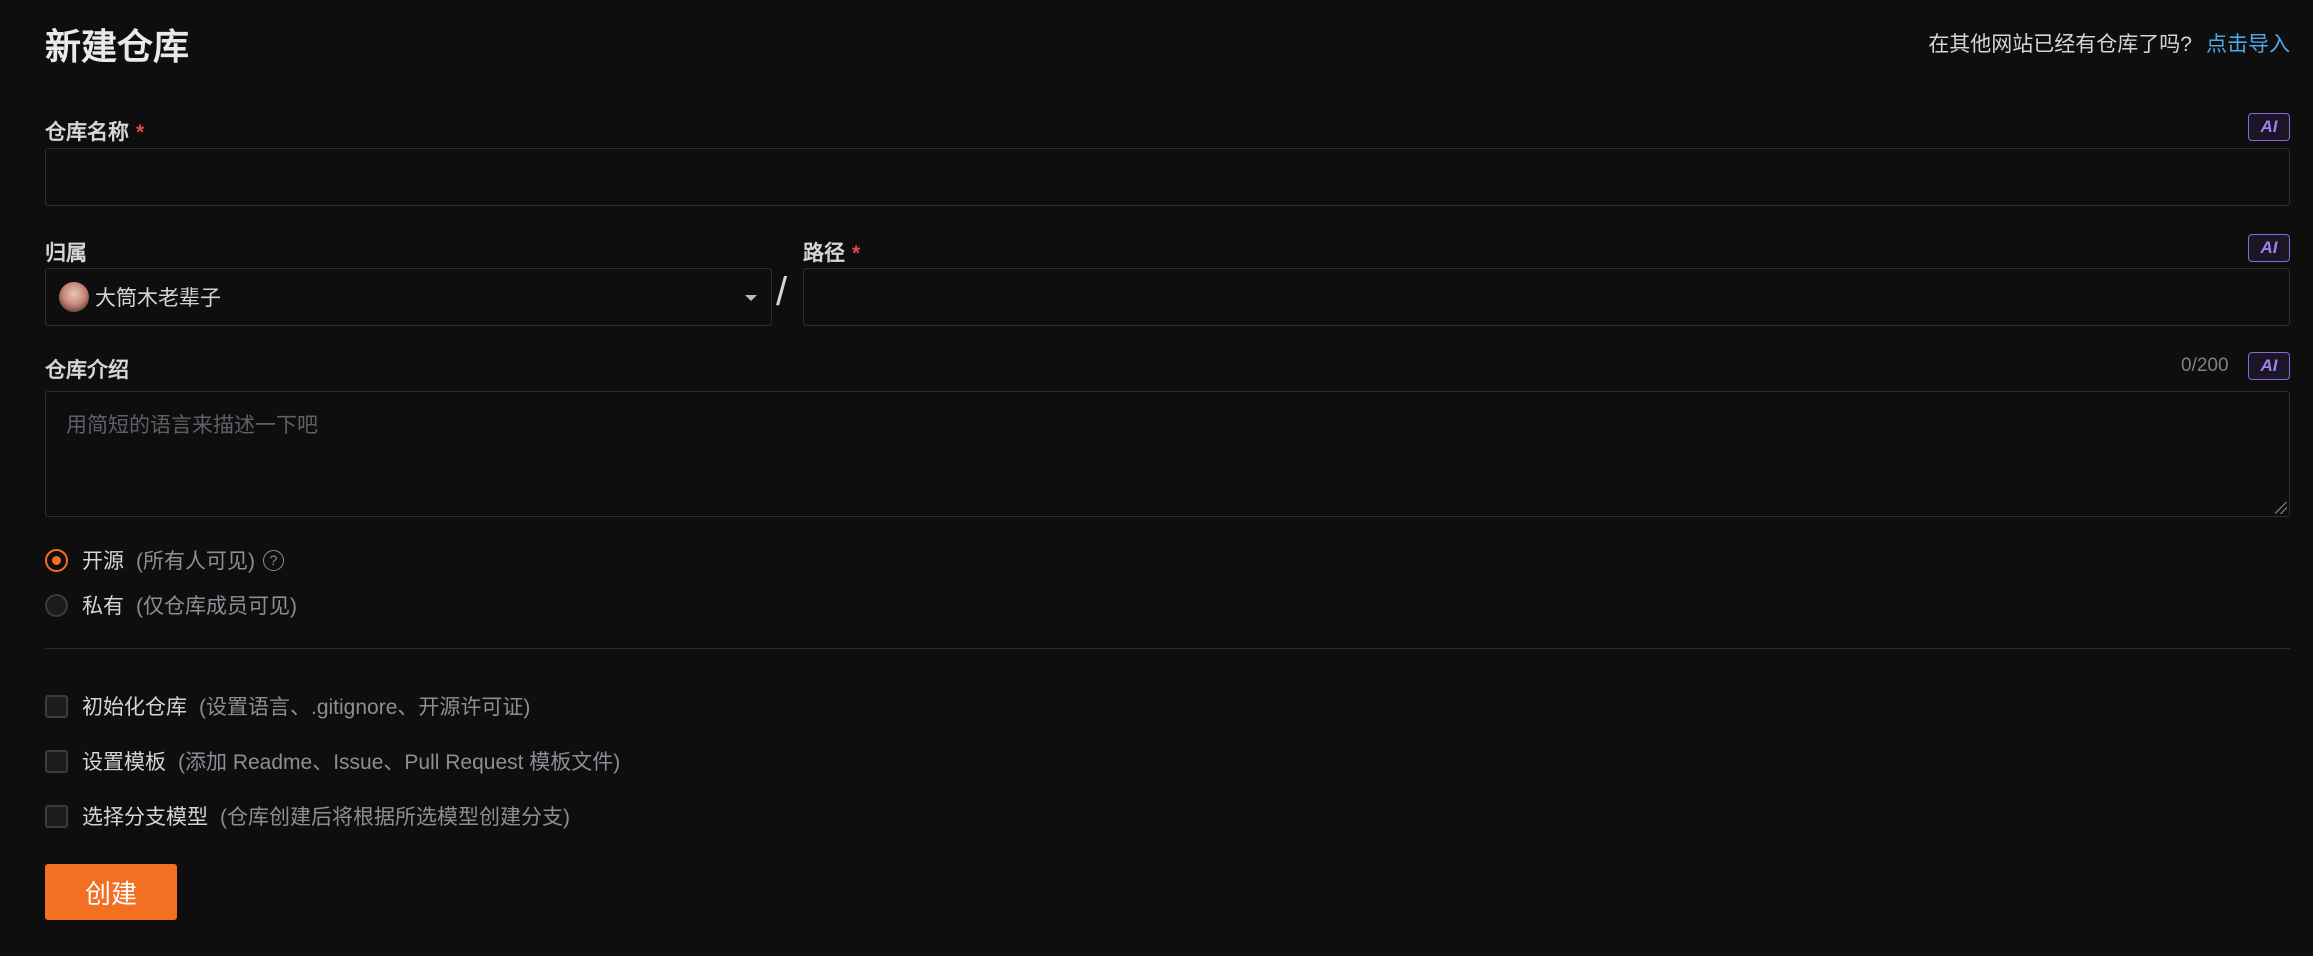 Image resolution: width=2313 pixels, height=956 pixels. I want to click on repo-name-label-text: 仓库名称, so click(87, 132).